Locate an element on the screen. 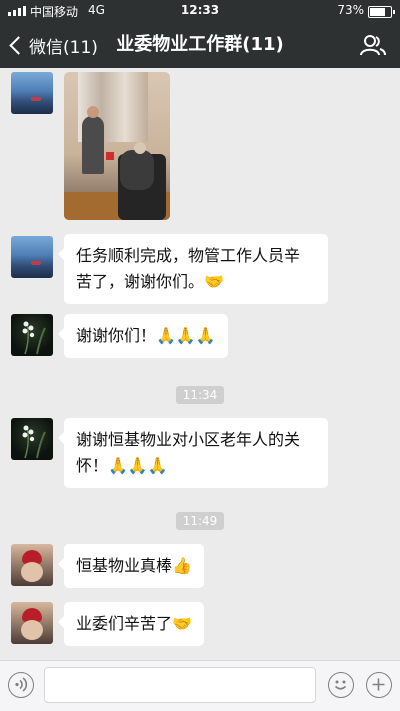 The width and height of the screenshot is (400, 711). message-bubble: 恒基物业真棒👍 is located at coordinates (131, 566).